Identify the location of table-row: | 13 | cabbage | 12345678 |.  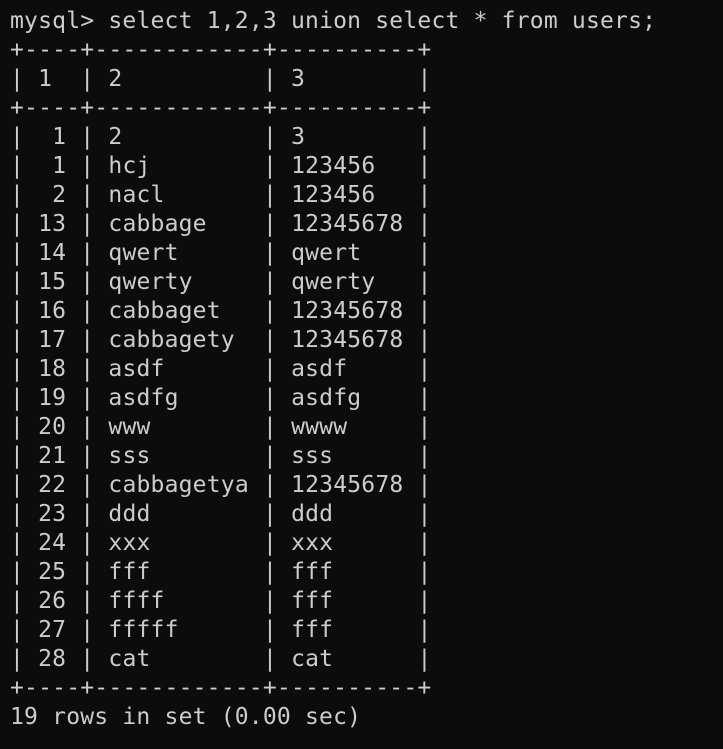
(221, 224).